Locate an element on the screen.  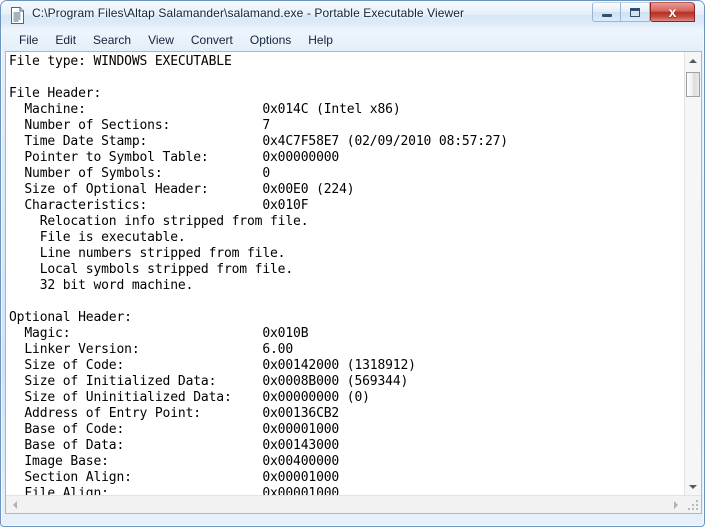
scroll-right-button is located at coordinates (675, 504).